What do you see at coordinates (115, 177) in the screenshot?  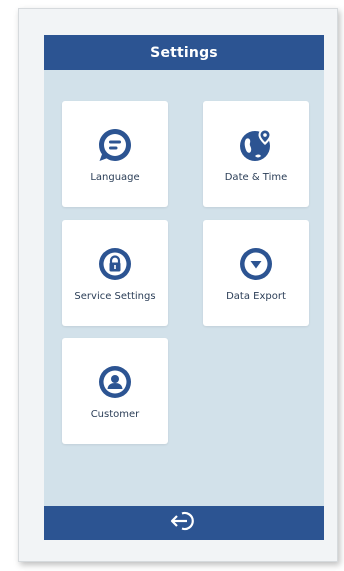 I see `language-label: Language` at bounding box center [115, 177].